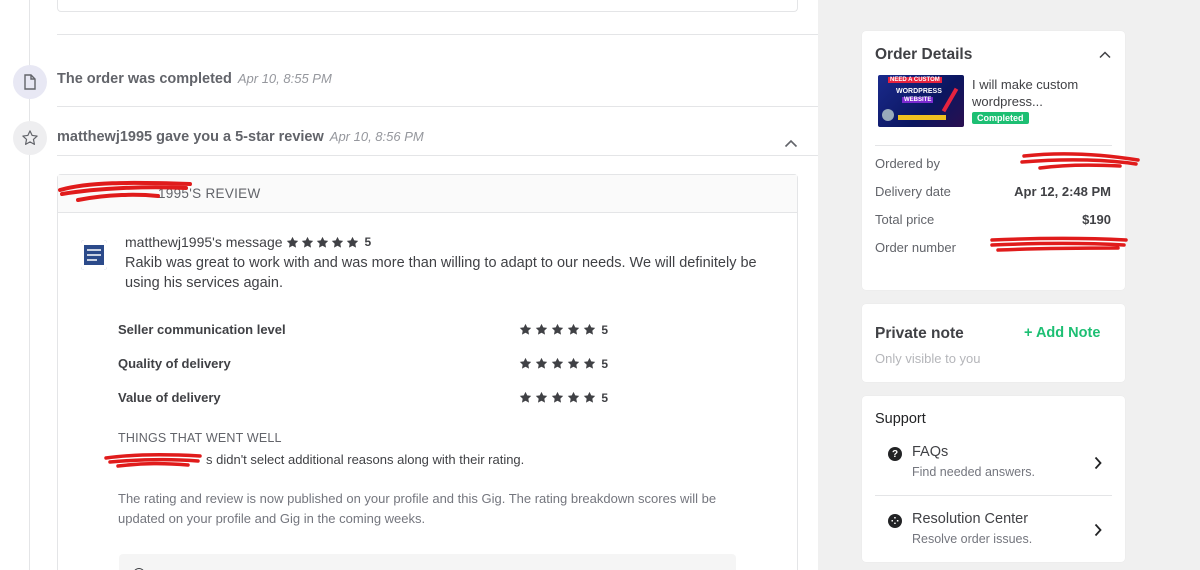 The height and width of the screenshot is (570, 1200). I want to click on document-icon, so click(30, 82).